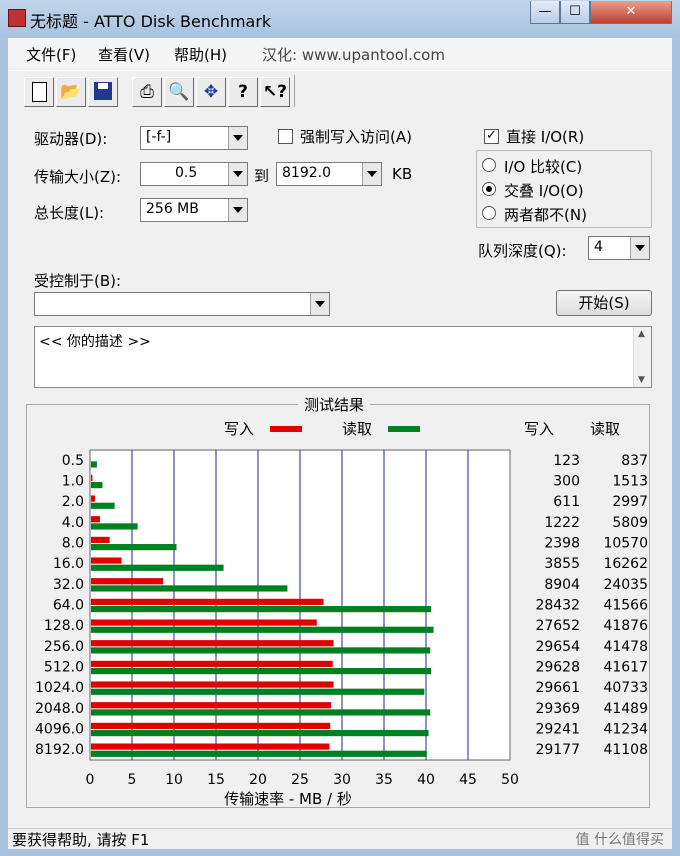 This screenshot has width=680, height=856. Describe the element at coordinates (545, 214) in the screenshot. I see `neither-label: 两者都不(N)` at that location.